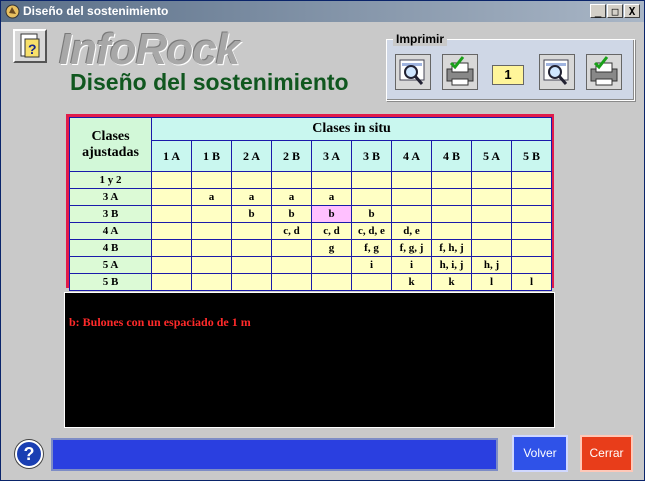 This screenshot has height=481, width=645. I want to click on maximize-button: □, so click(615, 11).